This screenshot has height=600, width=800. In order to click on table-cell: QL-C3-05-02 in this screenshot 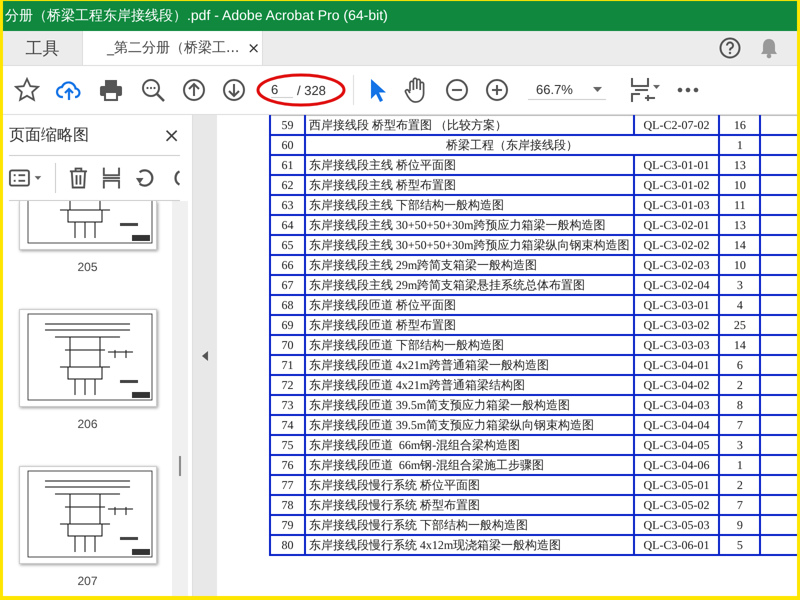, I will do `click(677, 505)`.